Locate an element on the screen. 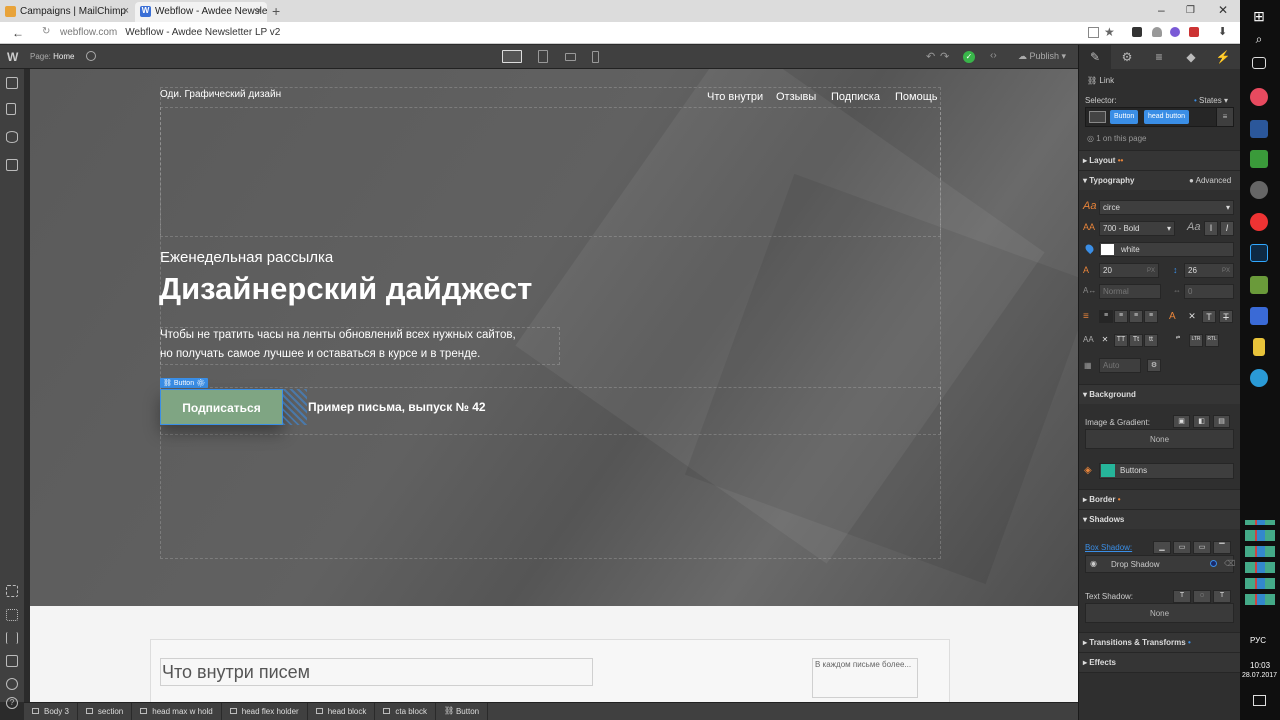 The height and width of the screenshot is (720, 1280). underline-icon: T is located at coordinates (1226, 316).